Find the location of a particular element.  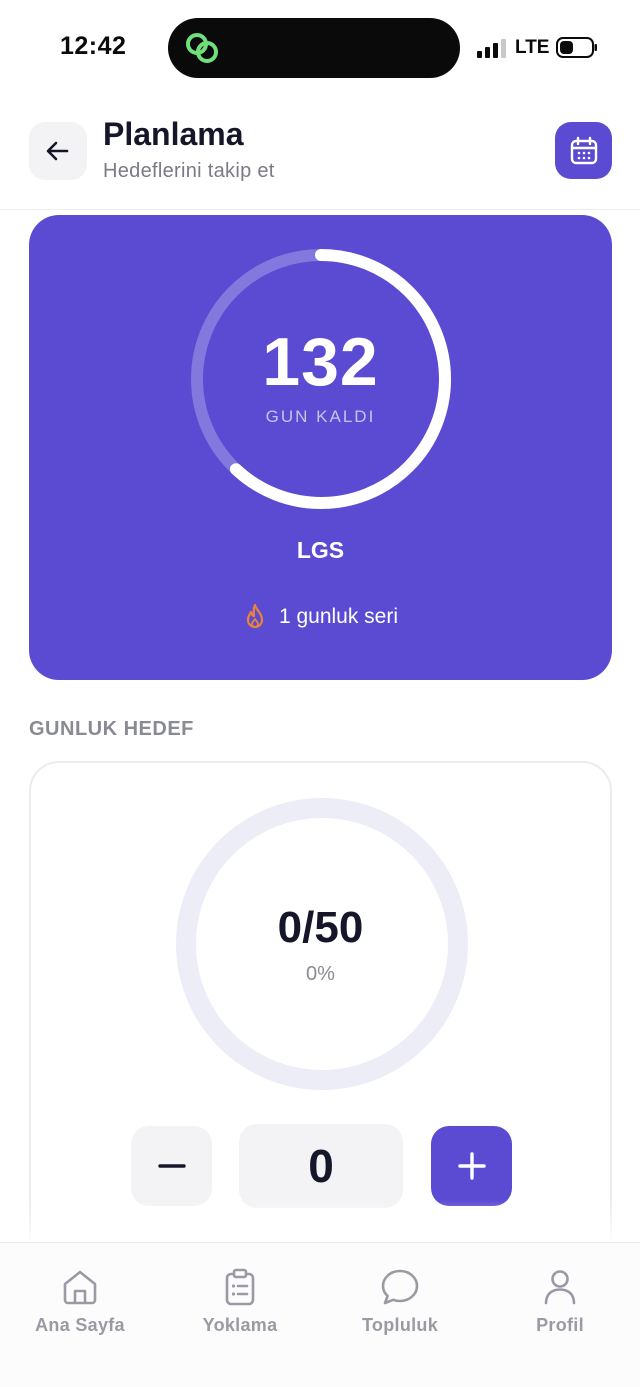

counter-value: 0 is located at coordinates (321, 1166).